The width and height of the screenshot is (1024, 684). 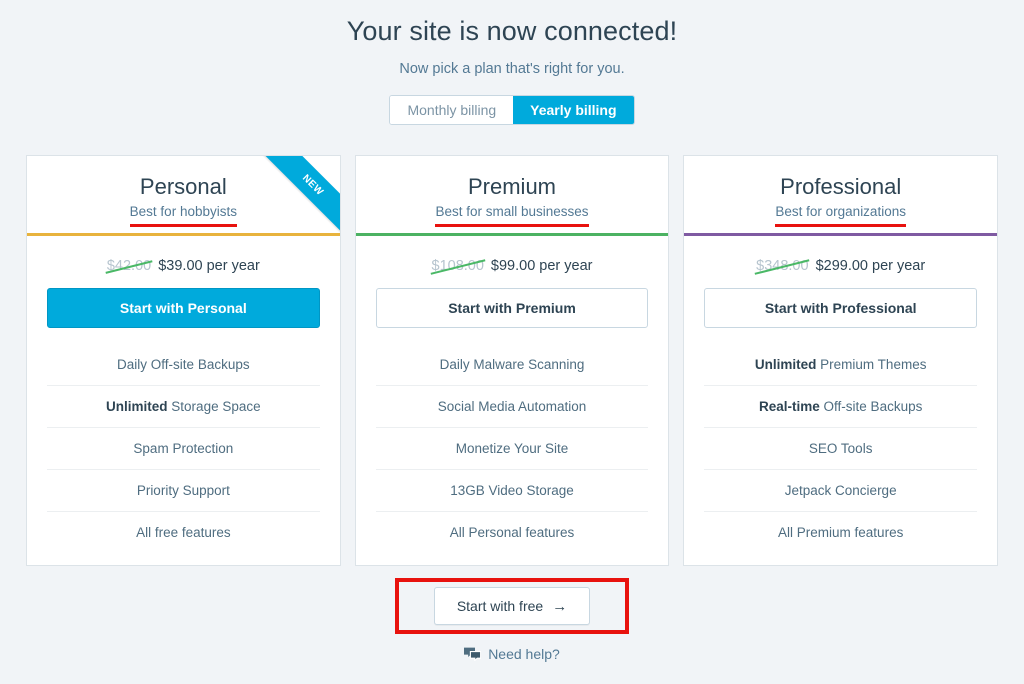 I want to click on feature-text: Priority Support, so click(x=183, y=491).